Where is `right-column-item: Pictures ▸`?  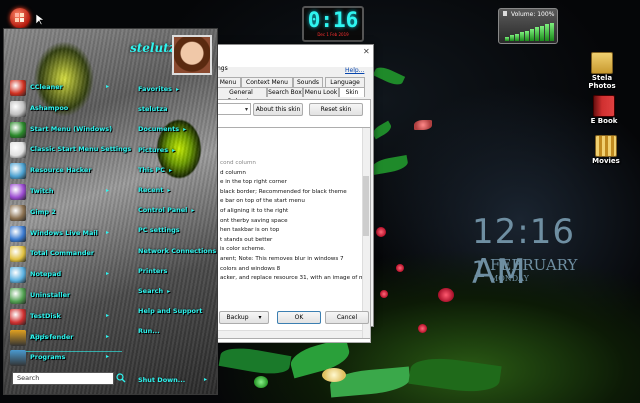
right-column-item: Pictures ▸ is located at coordinates (156, 150).